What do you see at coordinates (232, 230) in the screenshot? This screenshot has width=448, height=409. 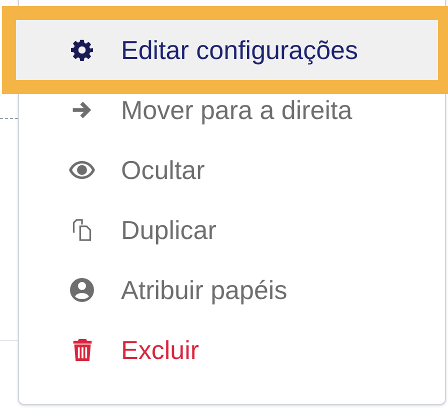 I see `menu-item: Duplicar` at bounding box center [232, 230].